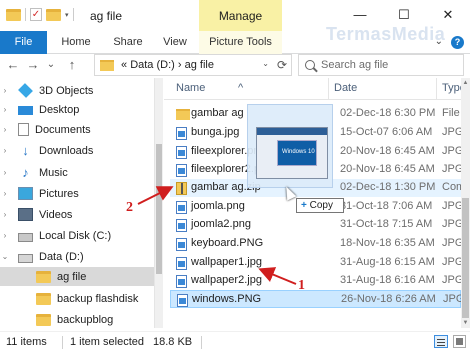 The height and width of the screenshot is (352, 470). I want to click on new-folder-icon, so click(53, 14).